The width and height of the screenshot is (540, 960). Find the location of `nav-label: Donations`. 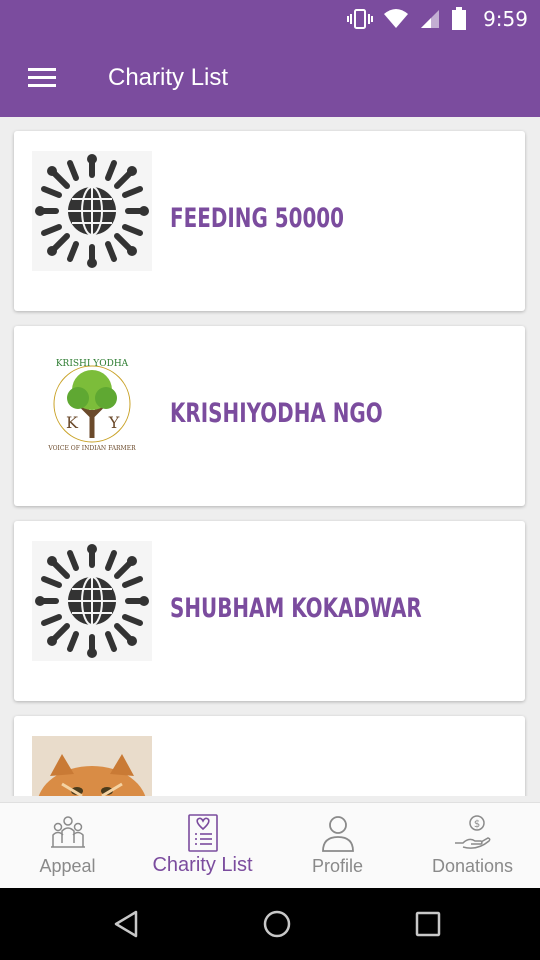

nav-label: Donations is located at coordinates (472, 866).